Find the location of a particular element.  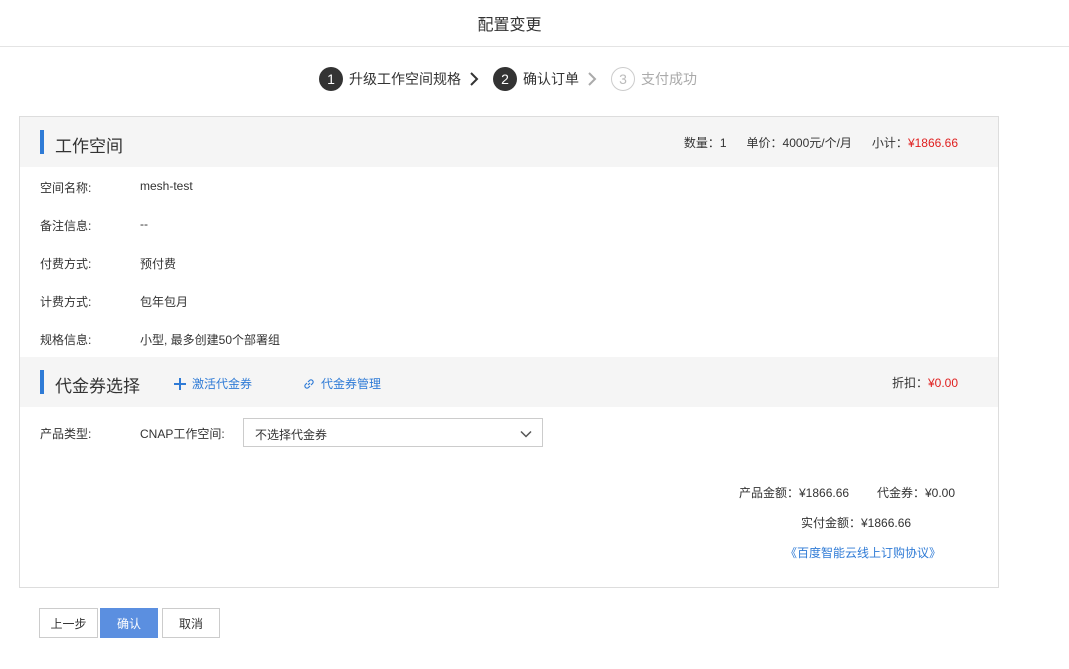

step-3-number: 3 is located at coordinates (623, 79).